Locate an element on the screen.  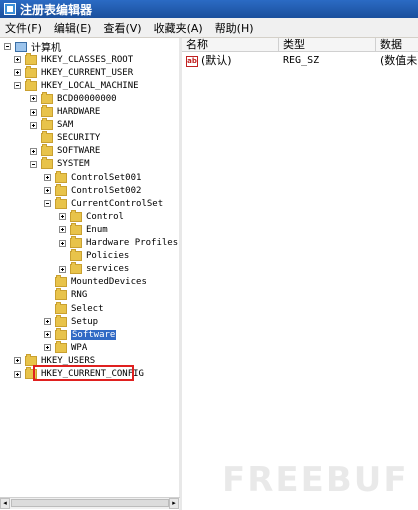
tree-node-label: ControlSet001 is located at coordinates (106, 177).